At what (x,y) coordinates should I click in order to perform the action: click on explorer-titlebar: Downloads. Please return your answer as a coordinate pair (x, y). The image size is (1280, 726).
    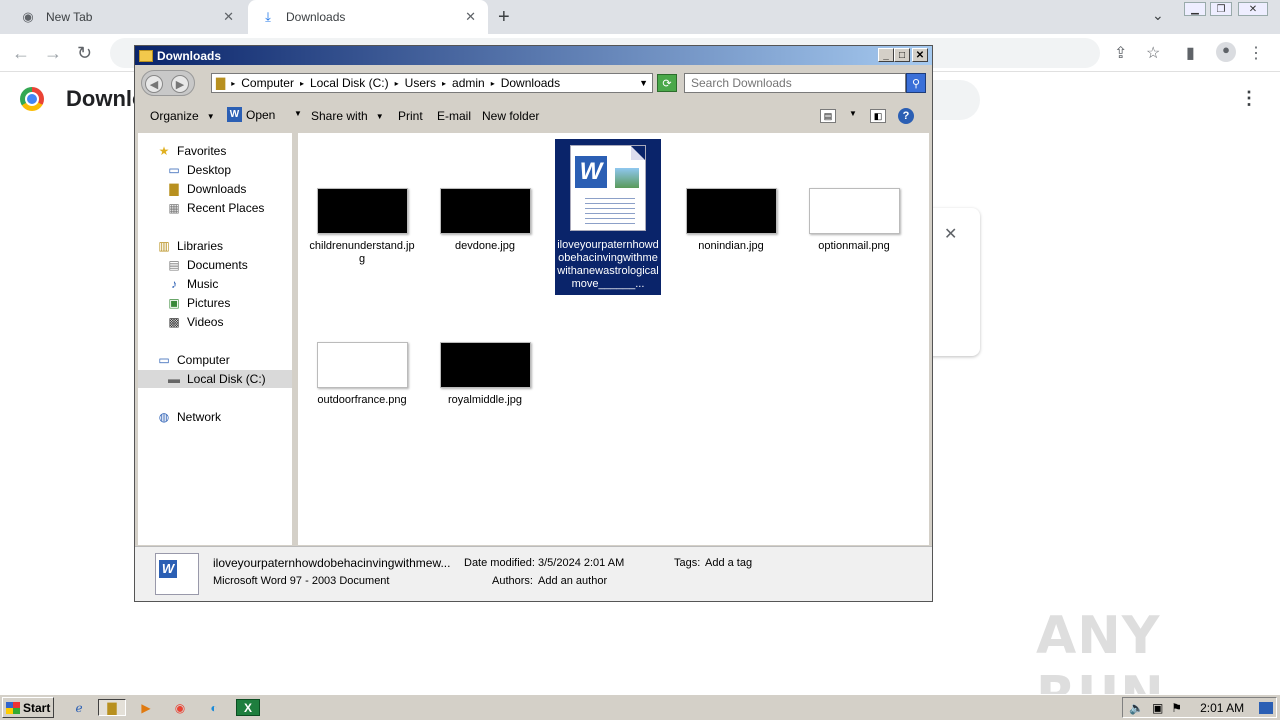
    Looking at the image, I should click on (533, 55).